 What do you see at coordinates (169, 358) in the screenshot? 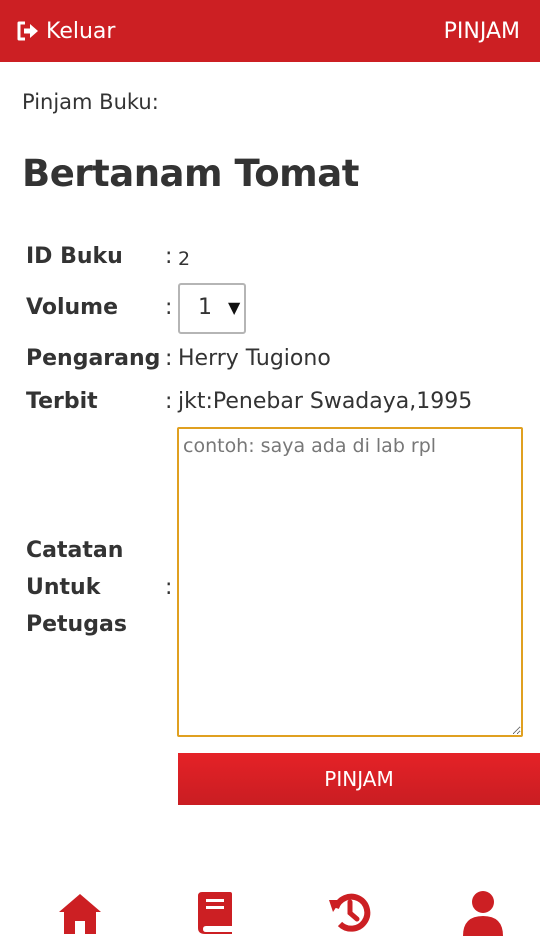
I see `author-colon: :` at bounding box center [169, 358].